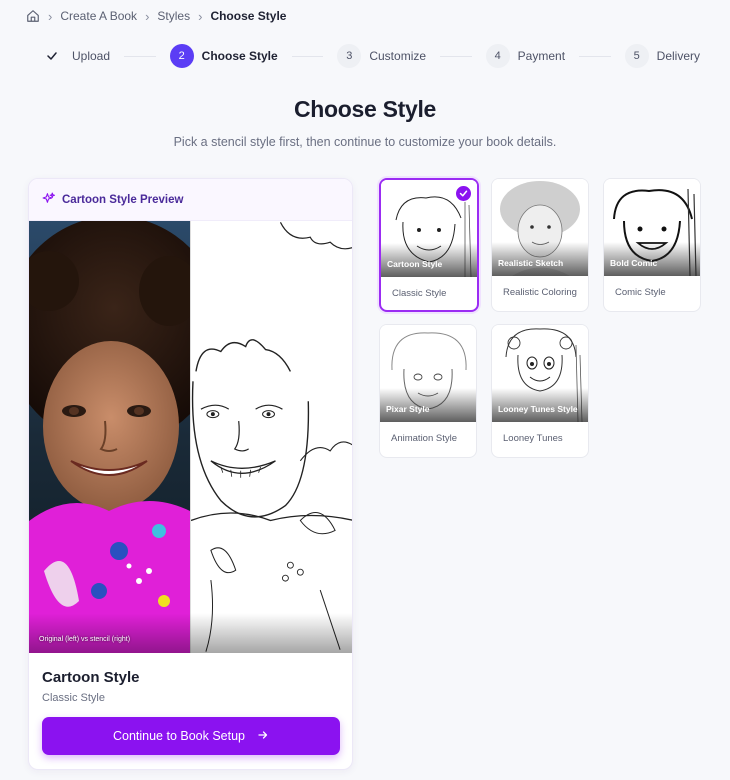 This screenshot has height=780, width=730. Describe the element at coordinates (52, 56) in the screenshot. I see `checkmark-icon` at that location.